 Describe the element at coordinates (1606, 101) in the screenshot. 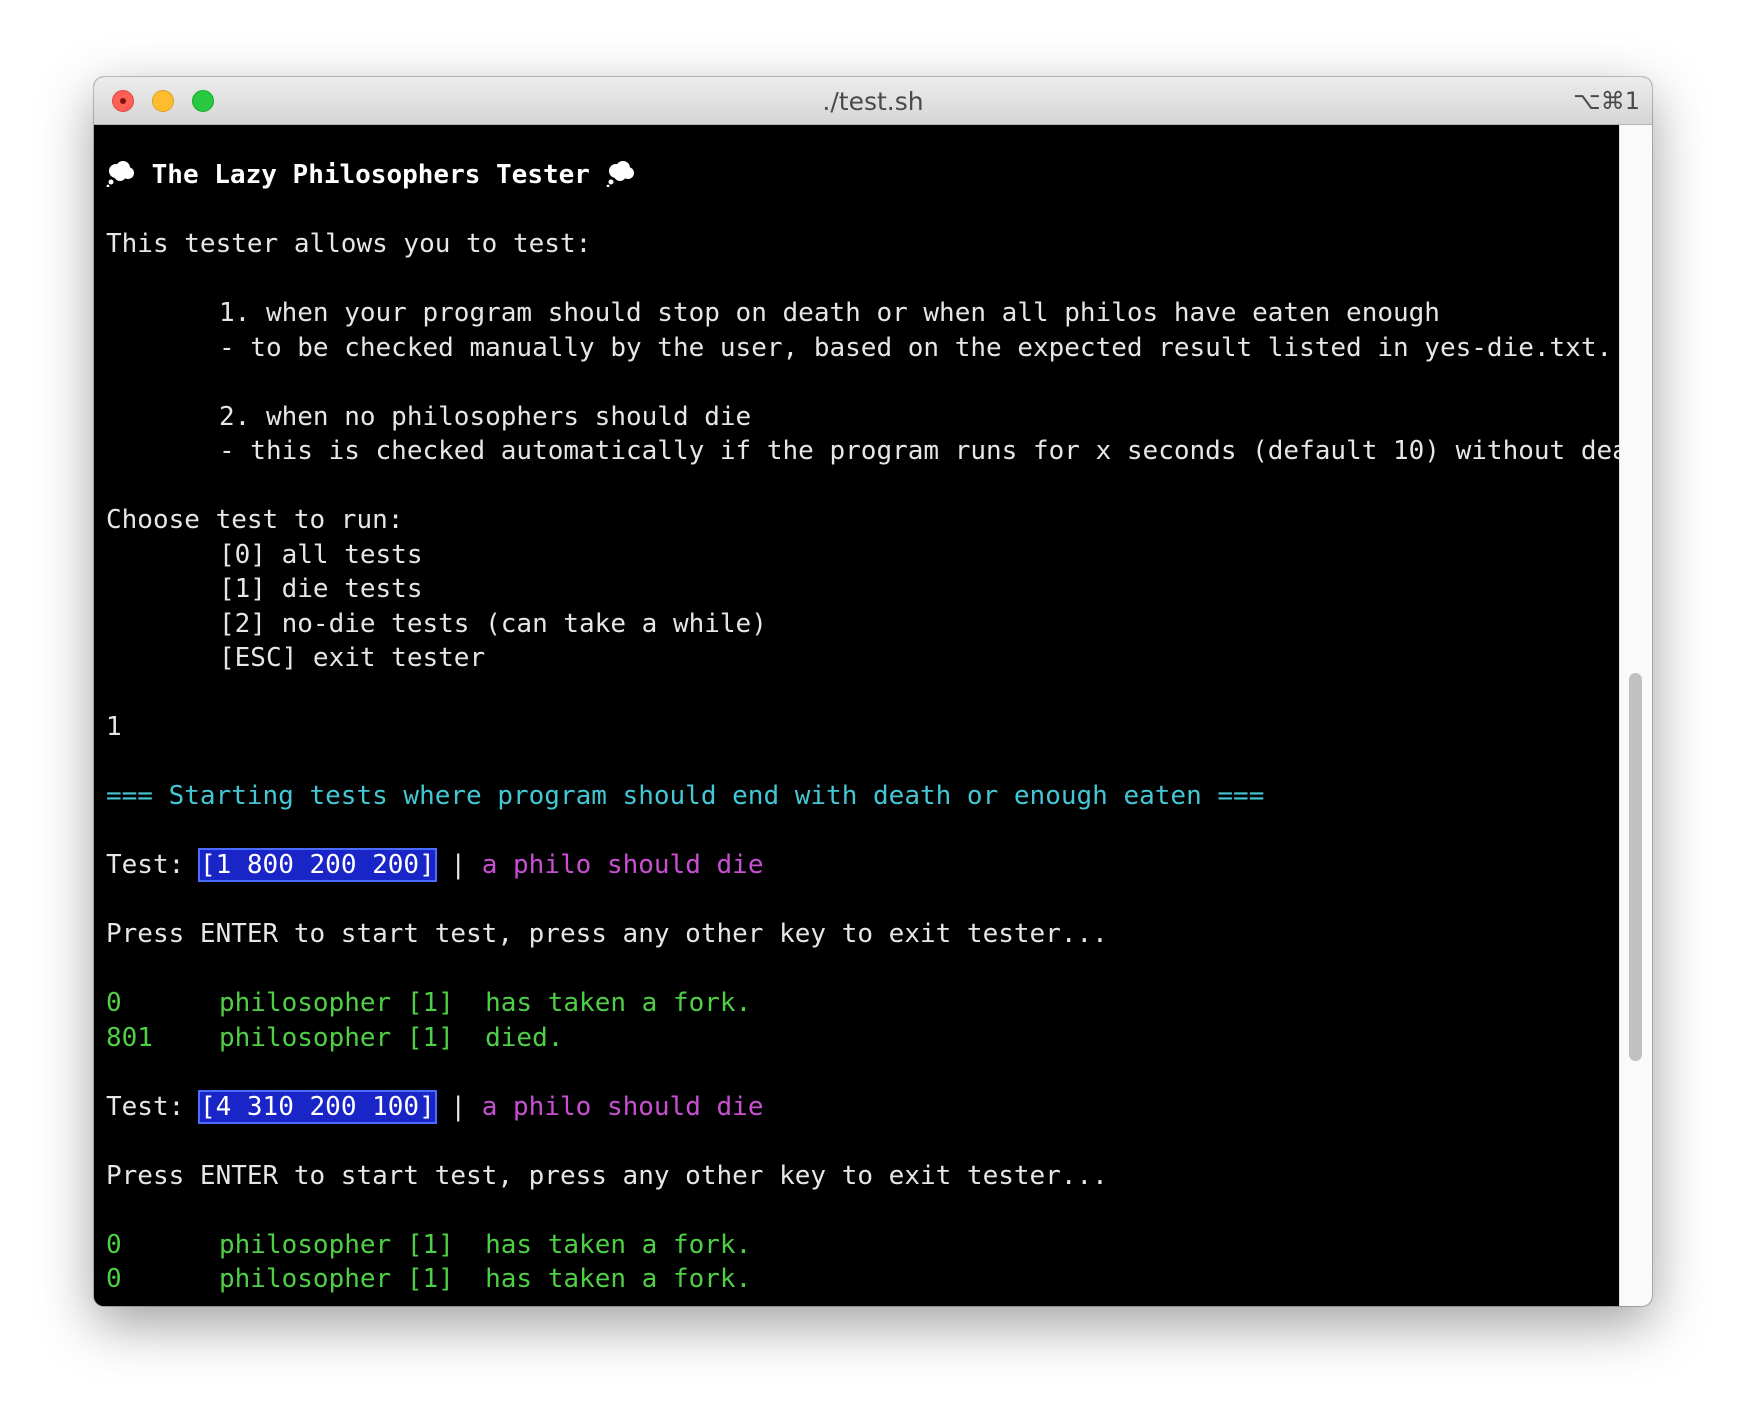

I see `window-shortcut: ⌥⌘1` at that location.